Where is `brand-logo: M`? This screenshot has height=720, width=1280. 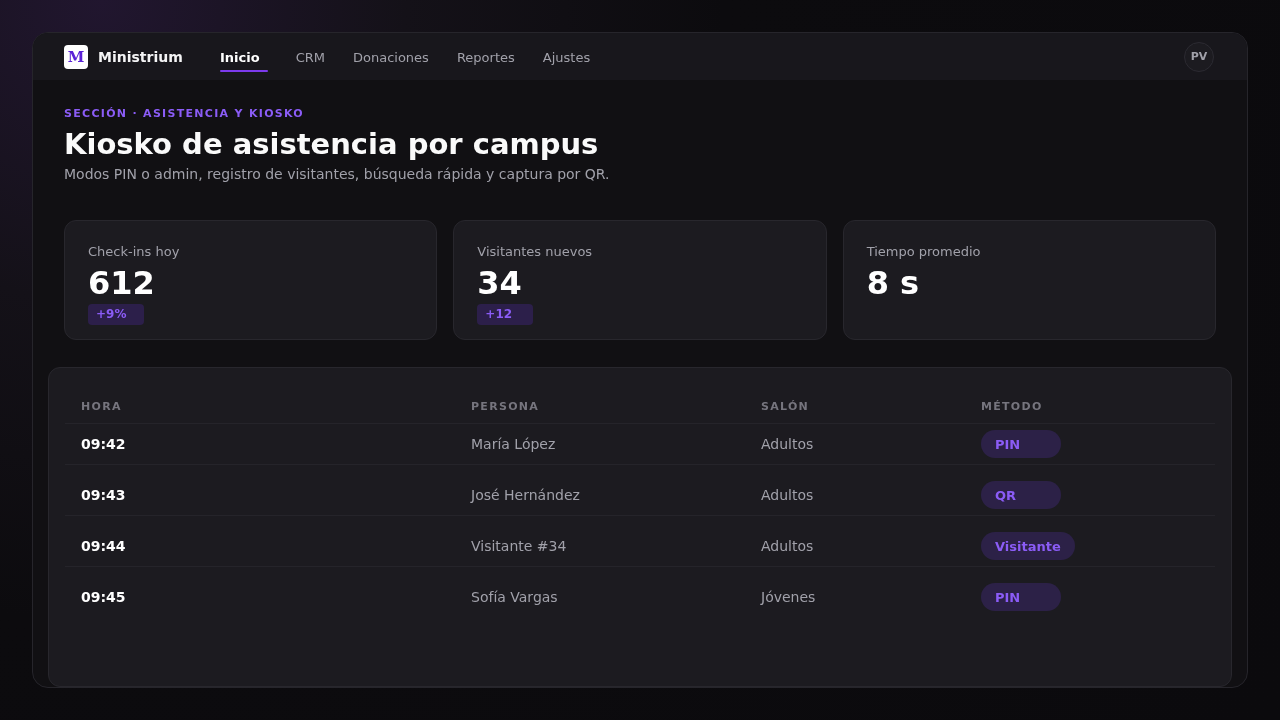 brand-logo: M is located at coordinates (76, 56).